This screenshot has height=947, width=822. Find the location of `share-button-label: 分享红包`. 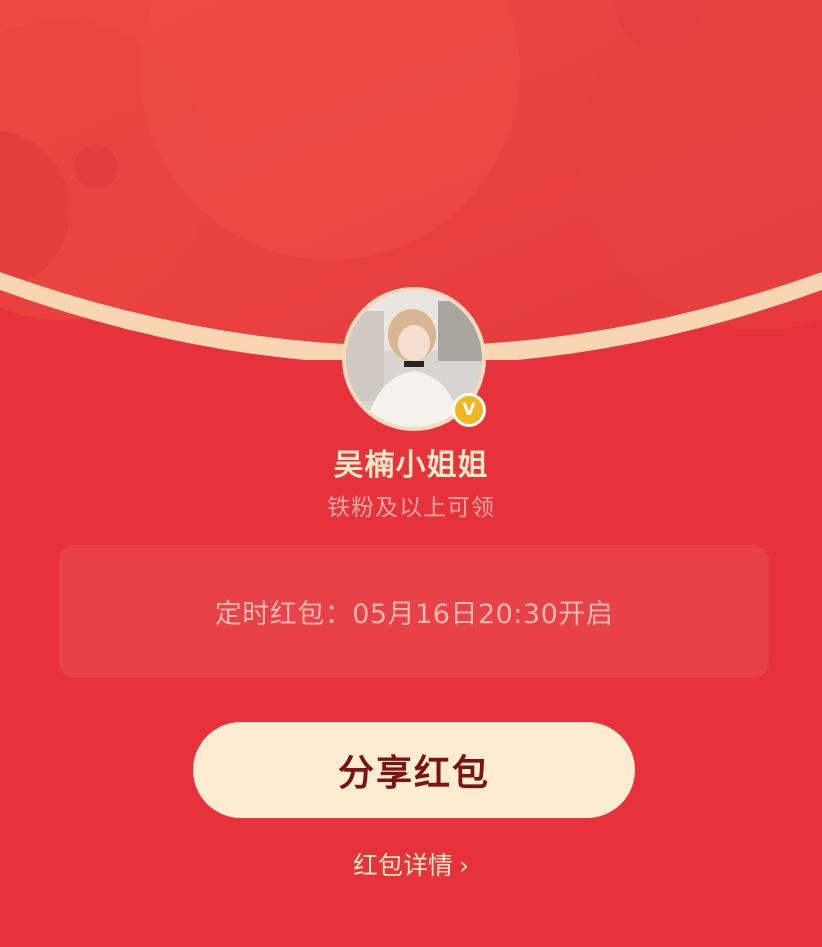

share-button-label: 分享红包 is located at coordinates (413, 773).